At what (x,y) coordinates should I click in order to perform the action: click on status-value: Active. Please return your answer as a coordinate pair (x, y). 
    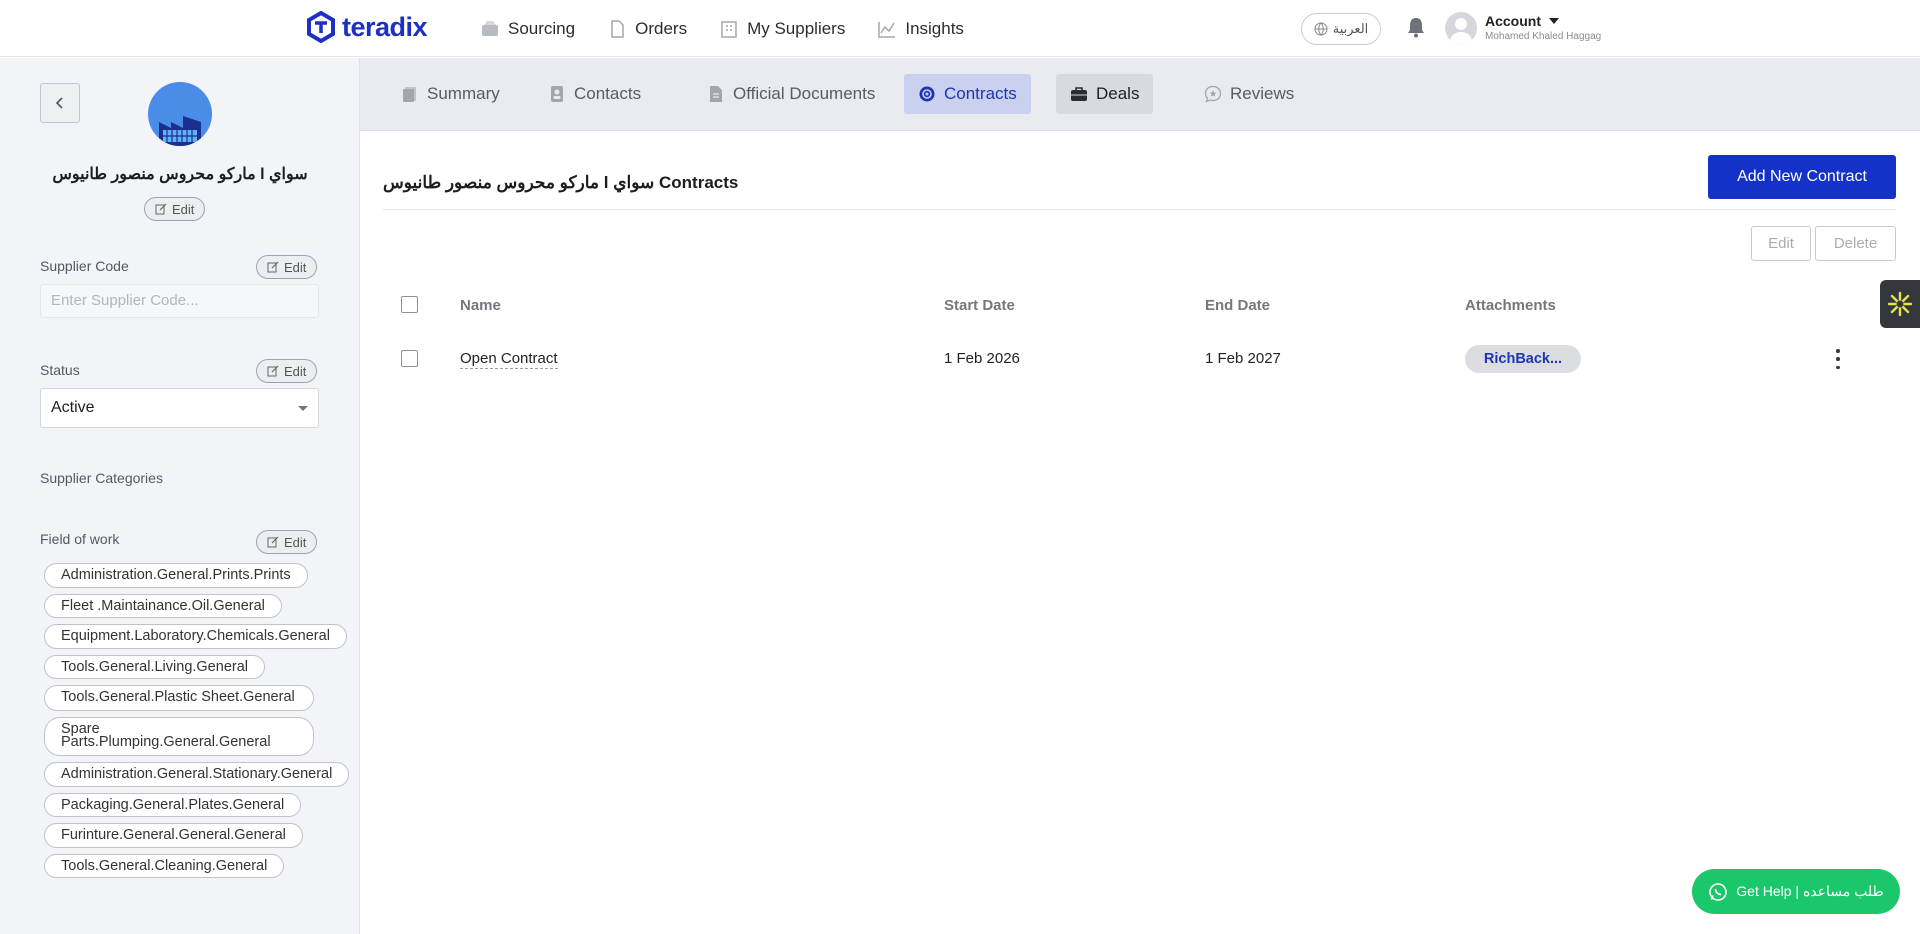
    Looking at the image, I should click on (73, 407).